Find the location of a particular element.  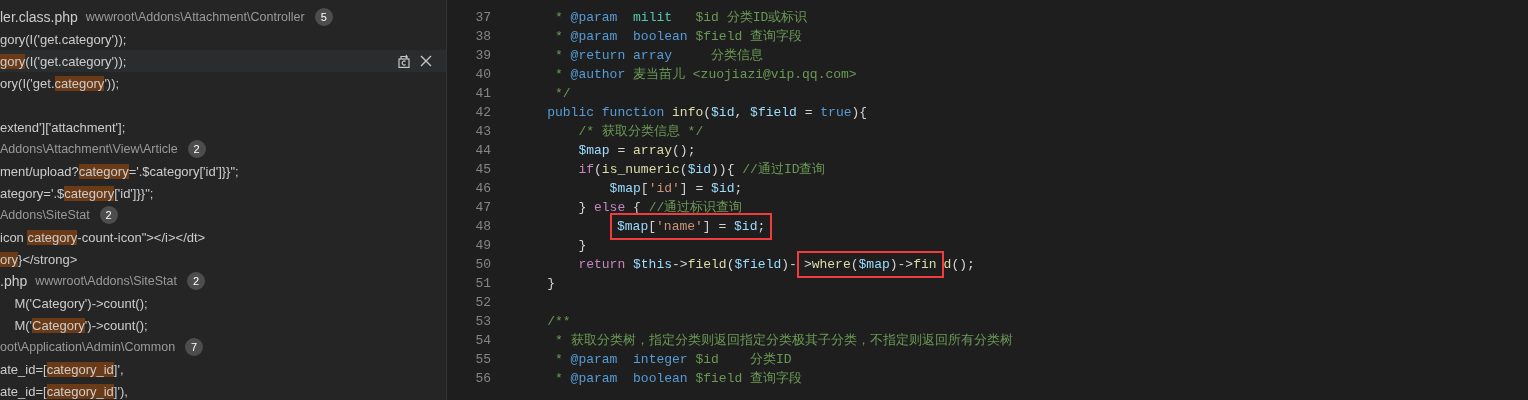

search-result: ate_id=[category_id]', is located at coordinates (223, 369).